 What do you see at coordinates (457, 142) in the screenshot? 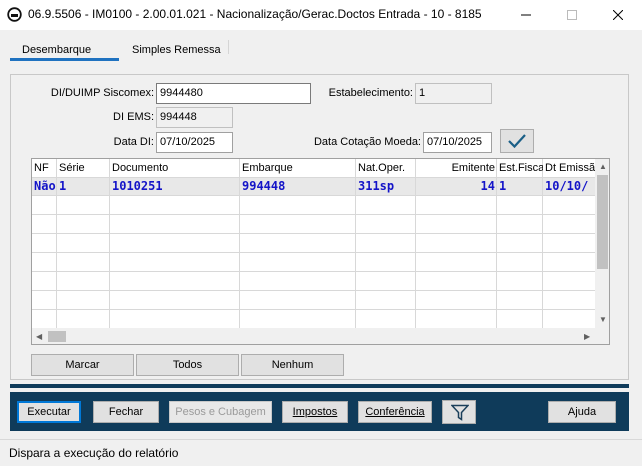
I see `data-cotacao-input: 07/10/2025` at bounding box center [457, 142].